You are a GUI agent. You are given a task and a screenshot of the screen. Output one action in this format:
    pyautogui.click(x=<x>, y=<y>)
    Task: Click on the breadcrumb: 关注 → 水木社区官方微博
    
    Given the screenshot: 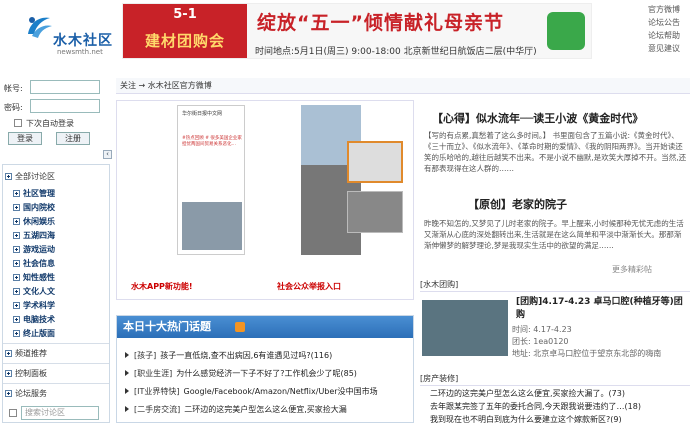 What is the action you would take?
    pyautogui.click(x=403, y=86)
    